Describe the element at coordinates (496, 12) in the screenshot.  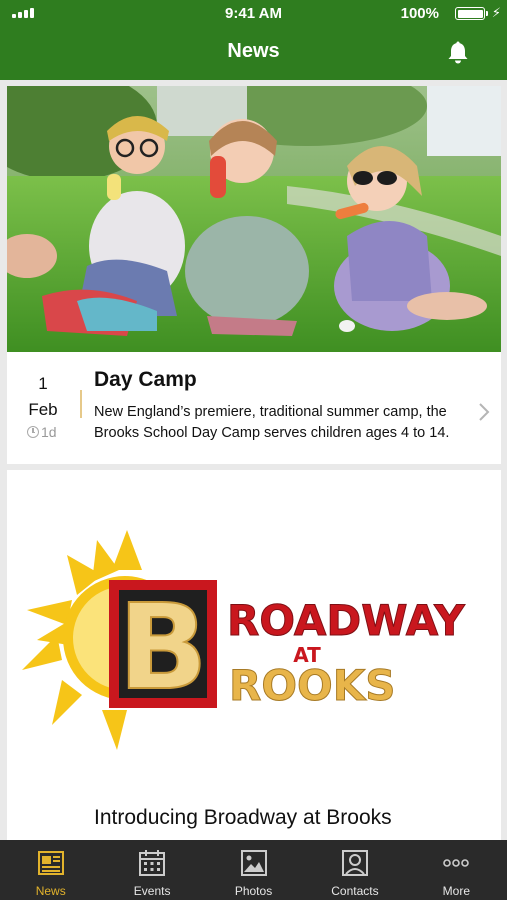
I see `charging-icon: ⚡` at that location.